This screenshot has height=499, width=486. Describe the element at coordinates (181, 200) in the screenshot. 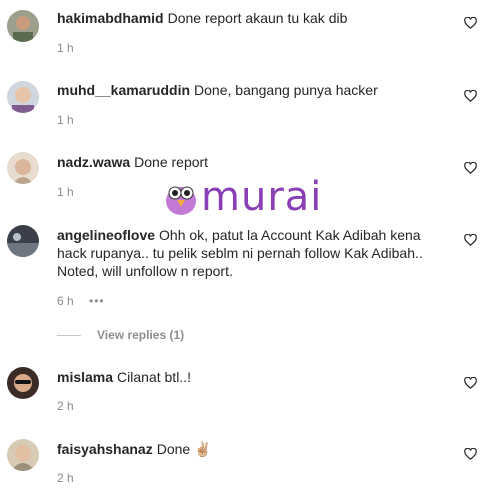

I see `bird-mascot-icon` at that location.